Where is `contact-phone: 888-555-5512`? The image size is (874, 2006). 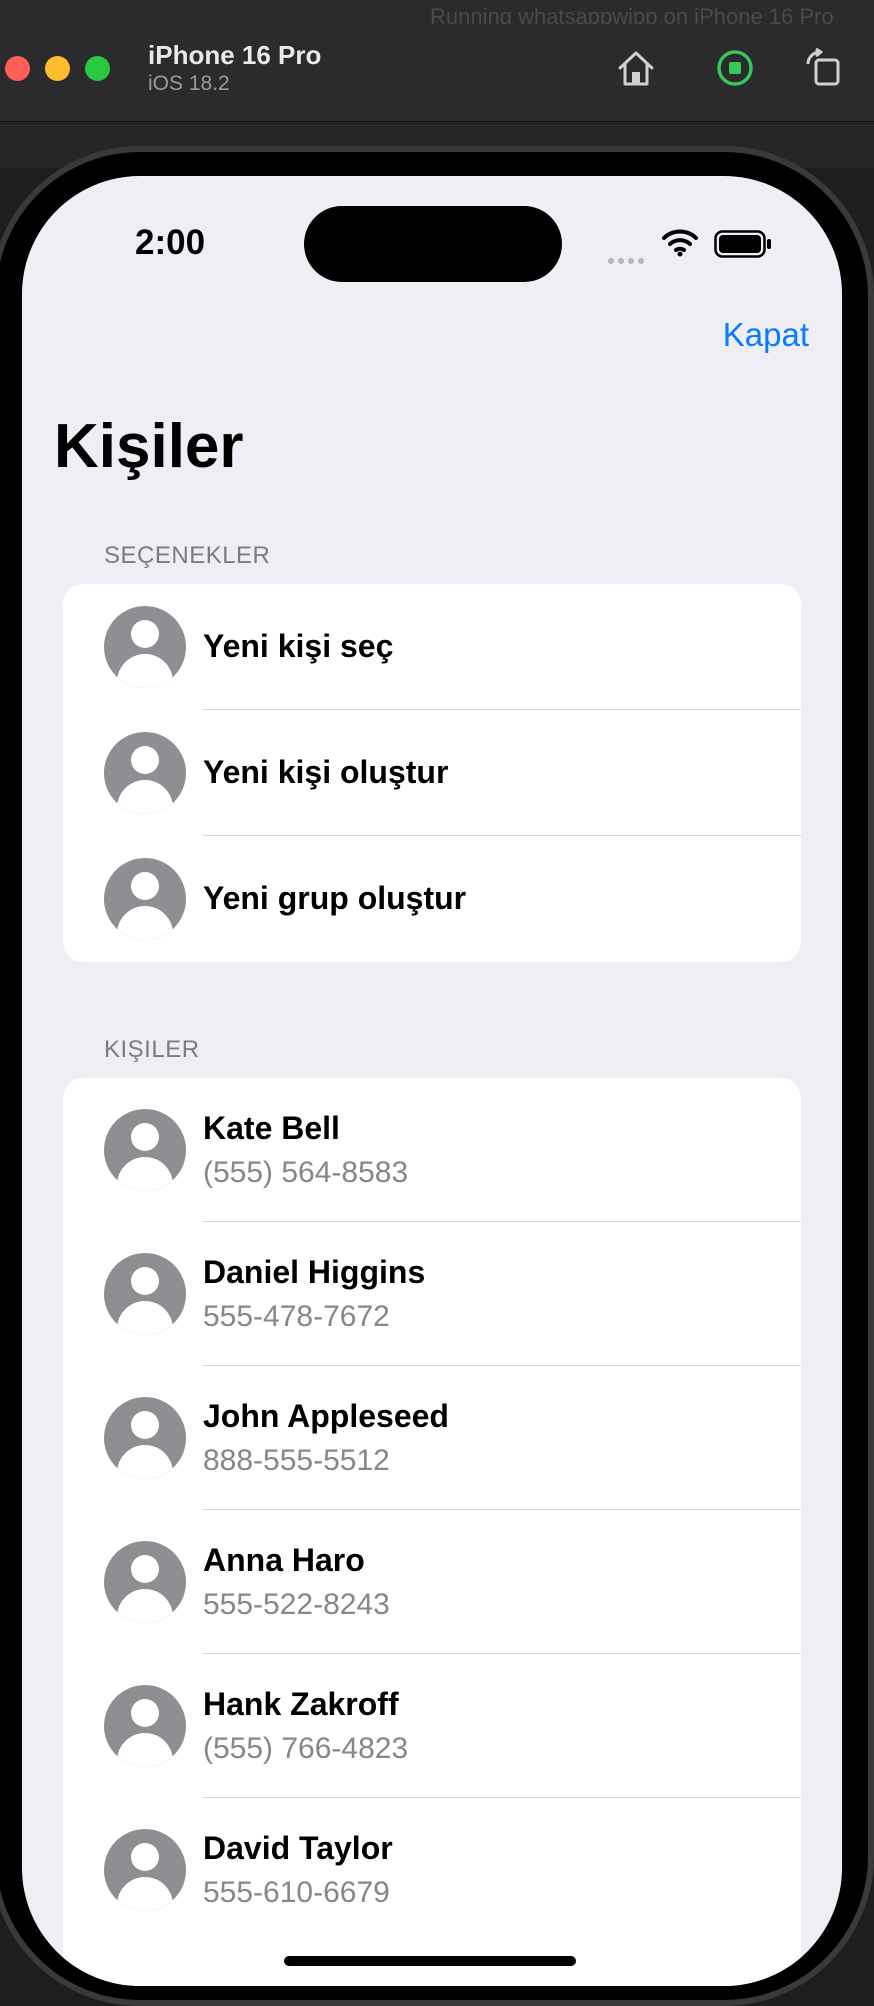
contact-phone: 888-555-5512 is located at coordinates (296, 1460).